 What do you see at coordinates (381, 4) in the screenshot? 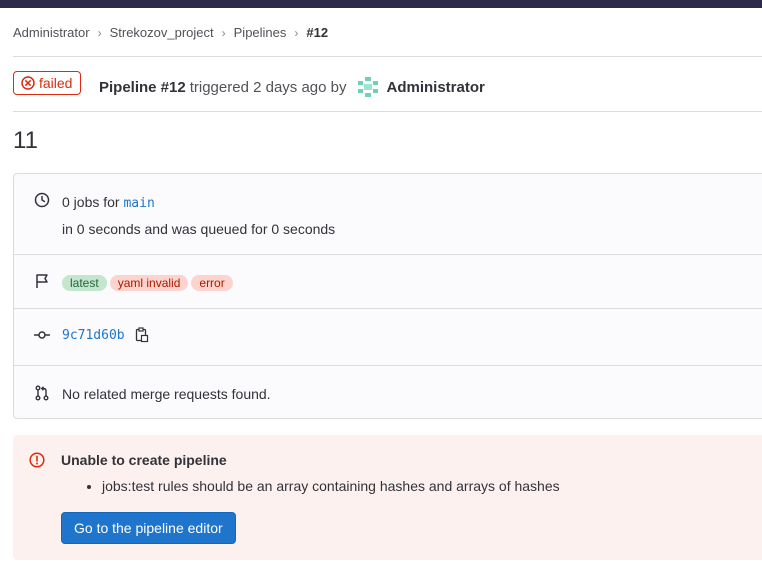
I see `top-navigation-bar` at bounding box center [381, 4].